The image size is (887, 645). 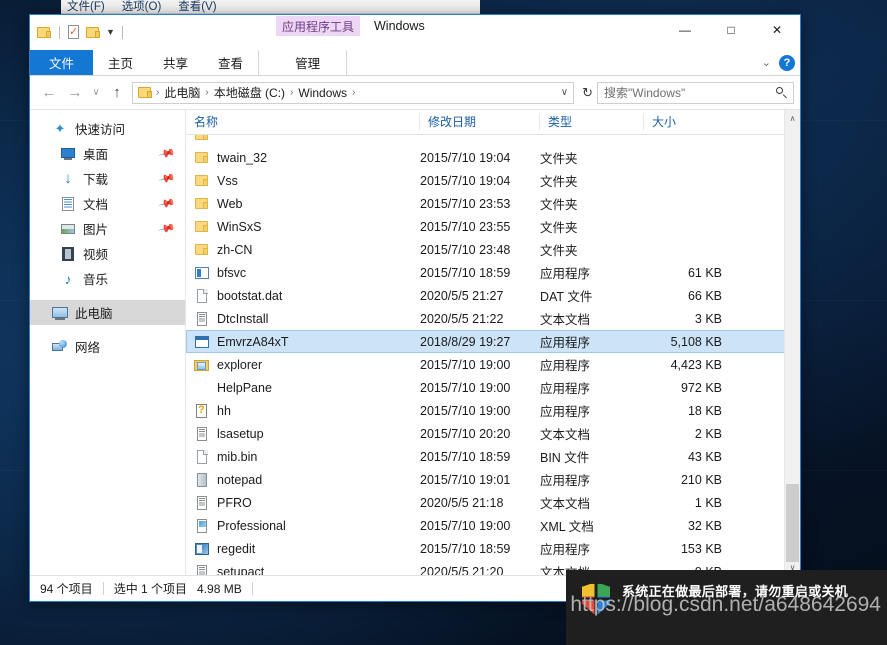 I want to click on new-folder-icon, so click(x=93, y=32).